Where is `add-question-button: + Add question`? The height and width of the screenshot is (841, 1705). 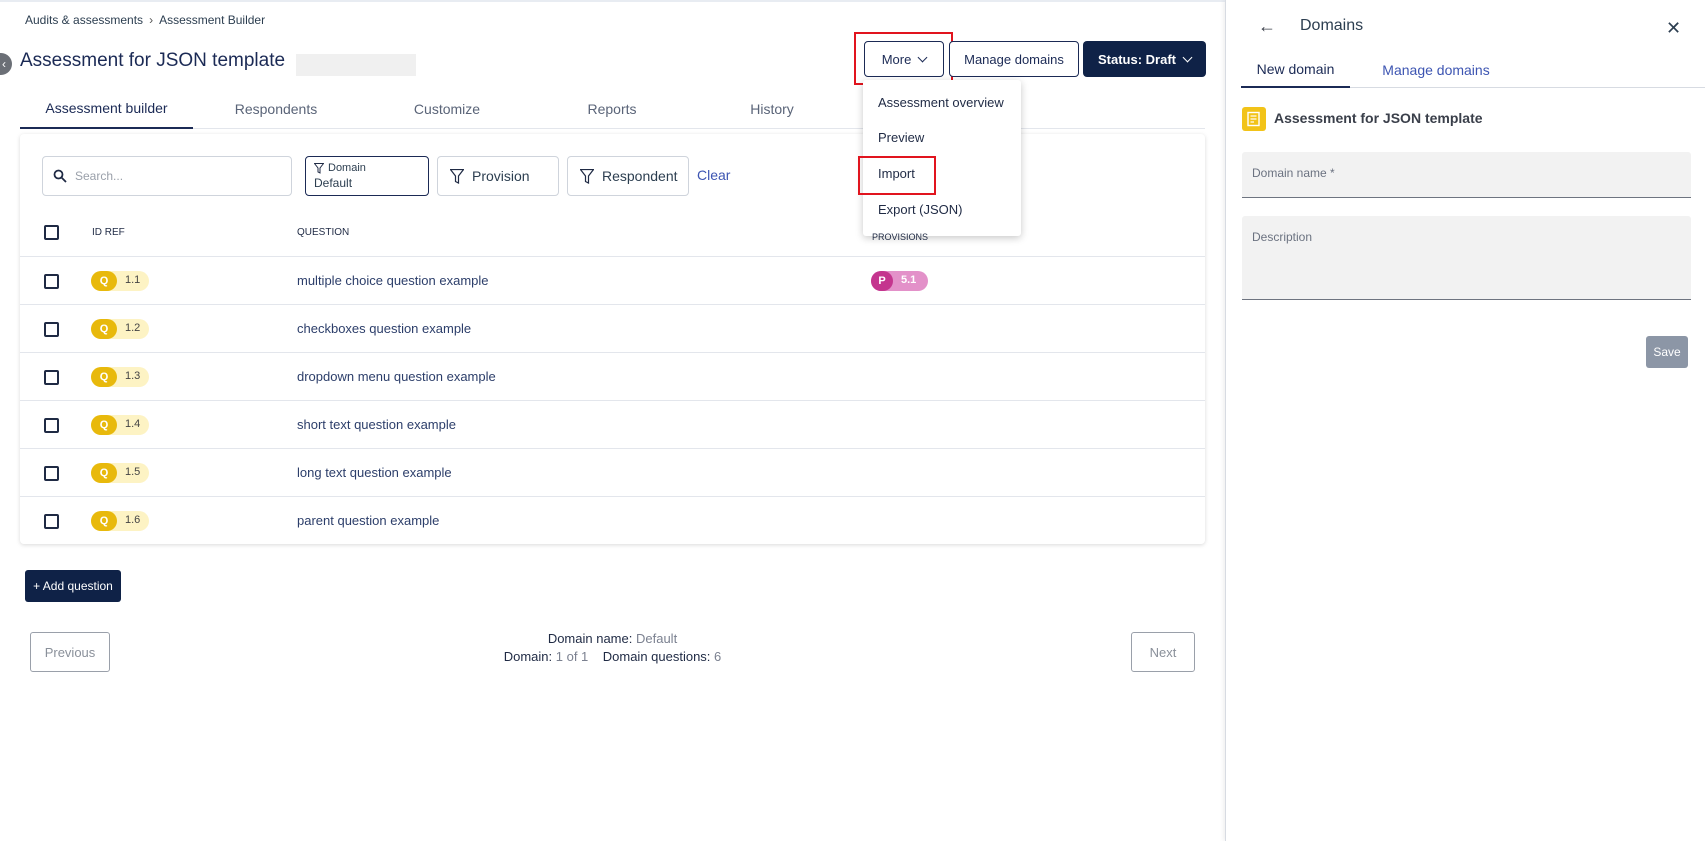 add-question-button: + Add question is located at coordinates (73, 586).